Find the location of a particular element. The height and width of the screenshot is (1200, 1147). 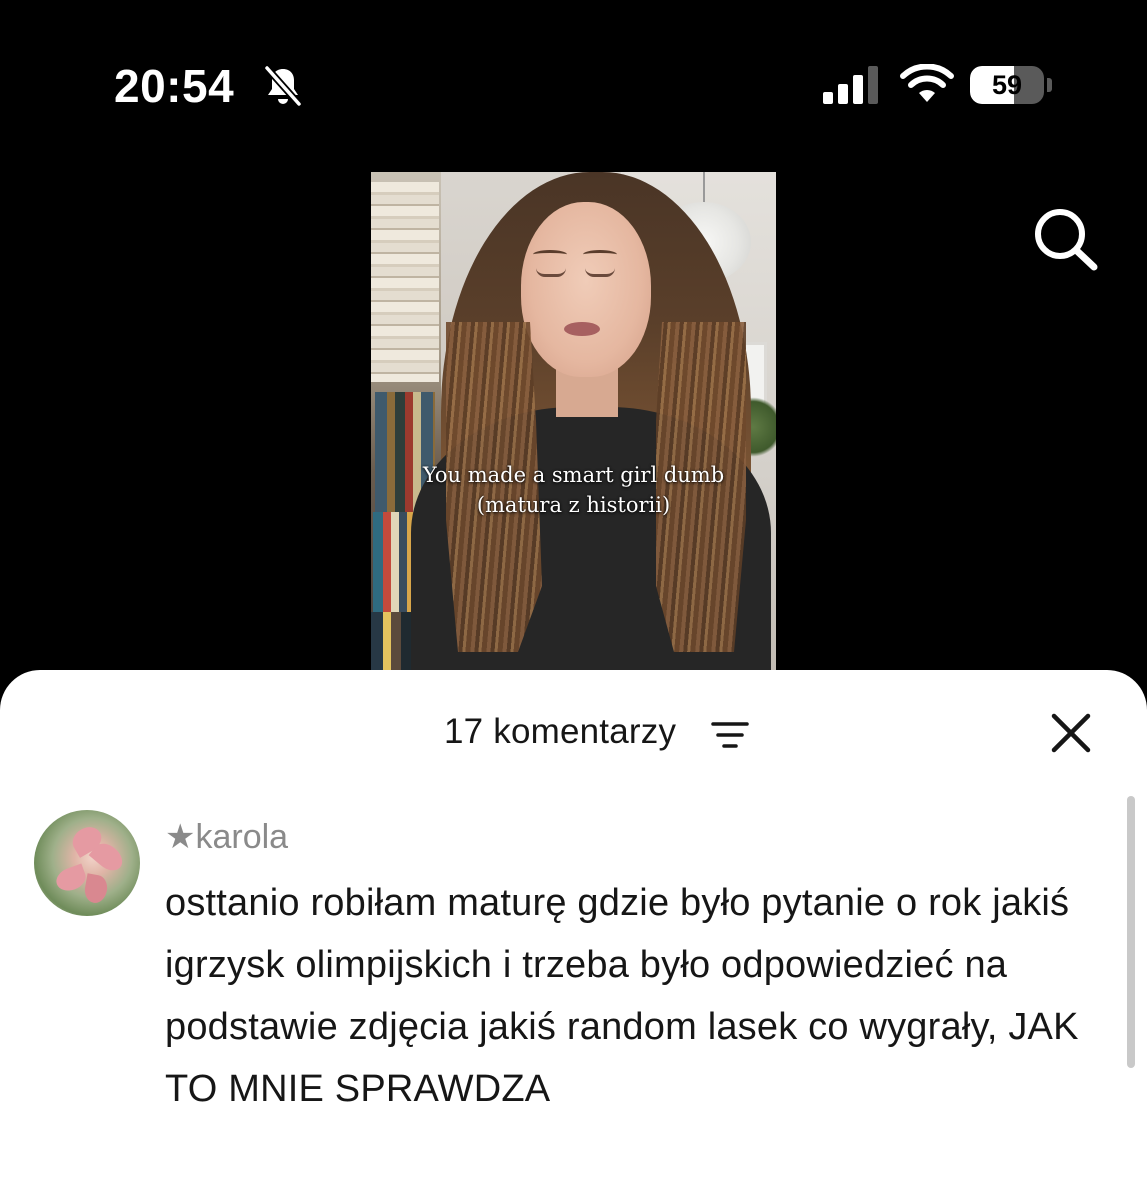

search-icon is located at coordinates (1065, 239).